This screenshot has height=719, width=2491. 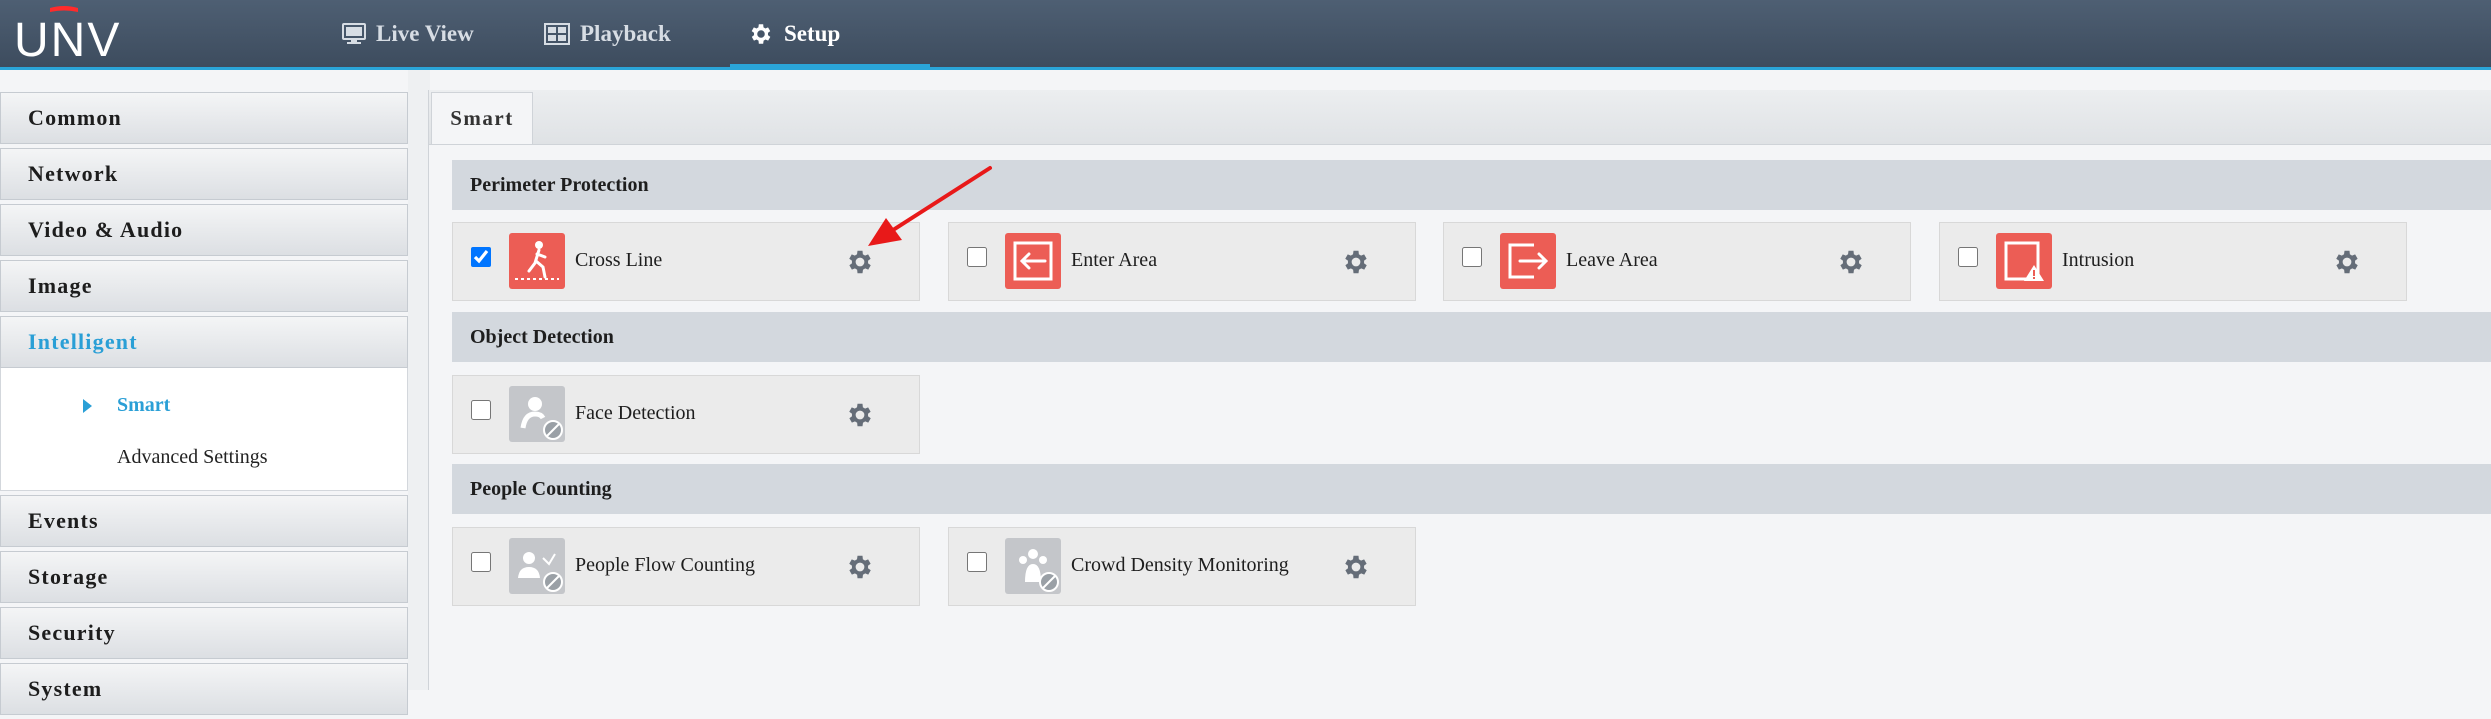 I want to click on tab-live-view-label: Live View, so click(x=425, y=33).